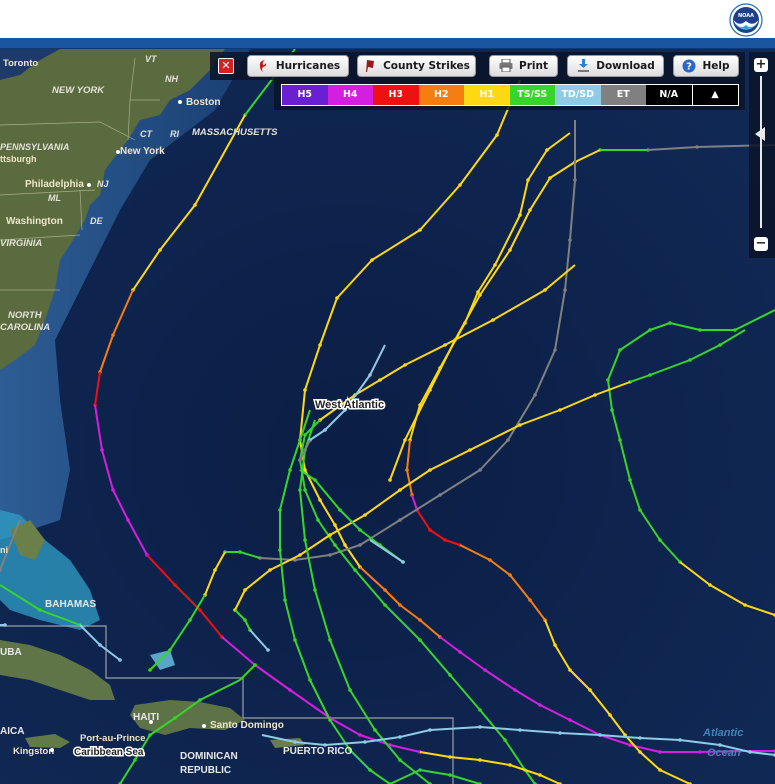 The width and height of the screenshot is (775, 784). Describe the element at coordinates (761, 65) in the screenshot. I see `zoom-in-button: +` at that location.